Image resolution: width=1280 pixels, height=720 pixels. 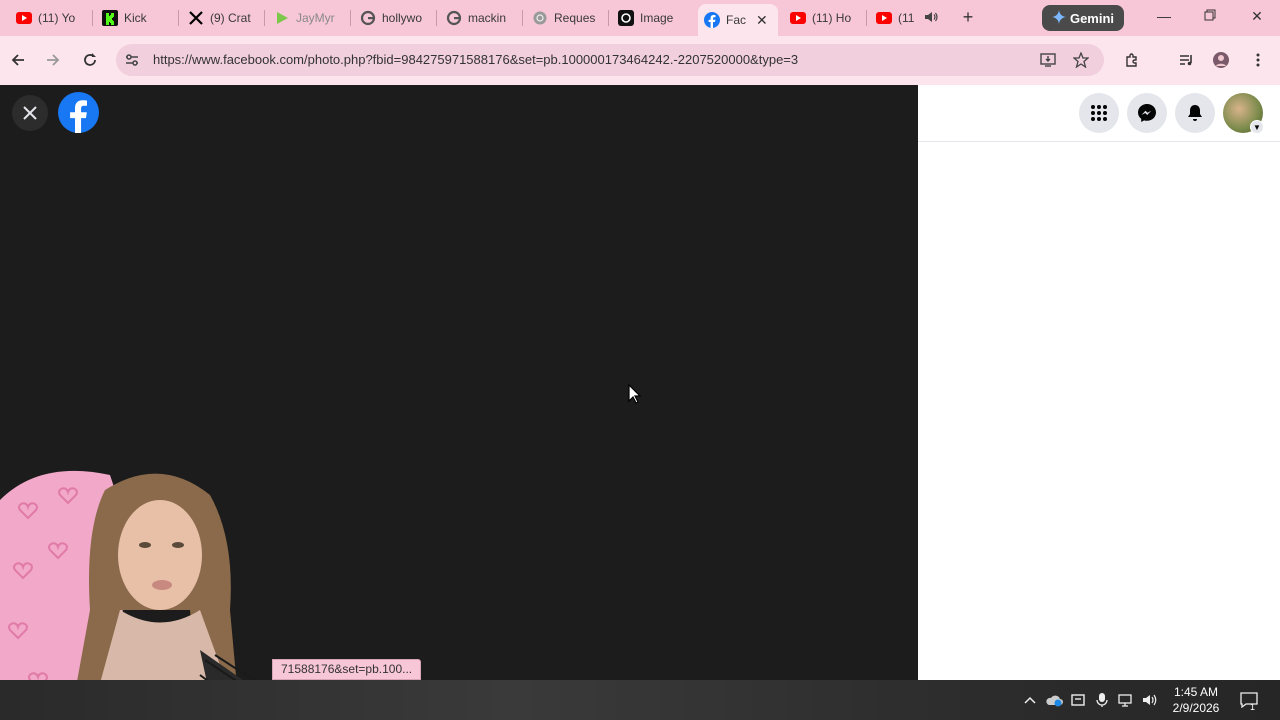 I want to click on tab-kick: Kick, so click(x=137, y=18).